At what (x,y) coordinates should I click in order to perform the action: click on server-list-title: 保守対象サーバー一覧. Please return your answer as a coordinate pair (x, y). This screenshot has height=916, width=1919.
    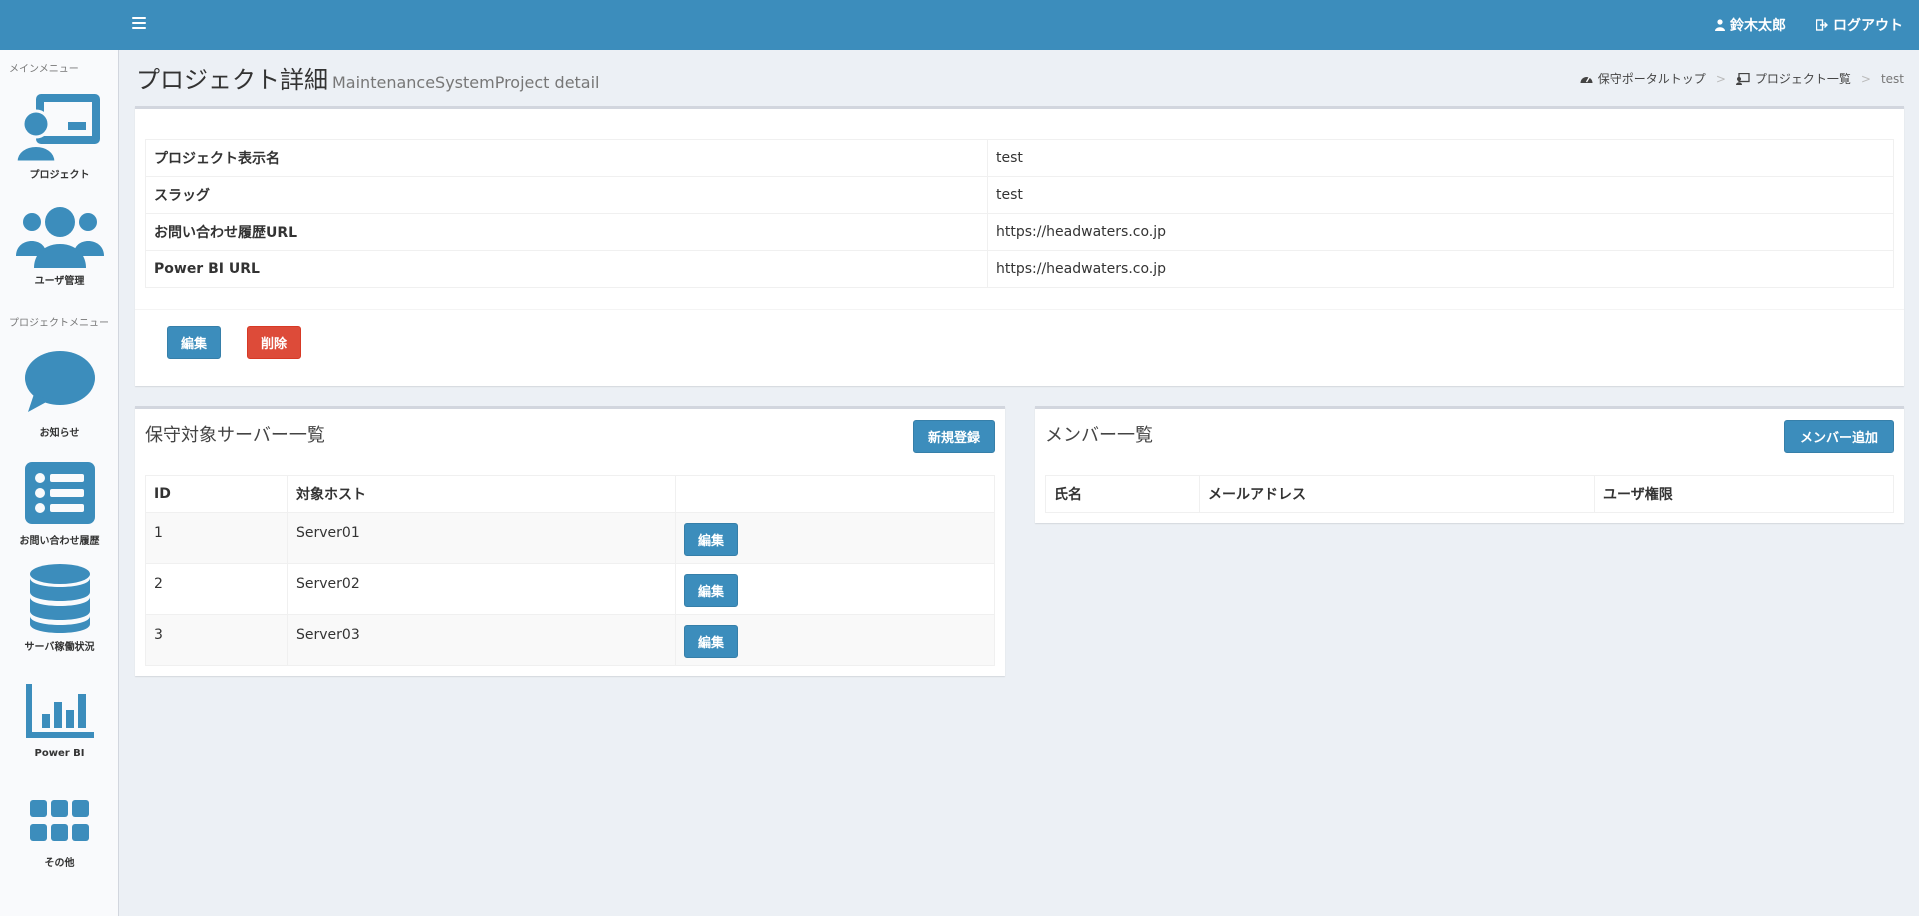
    Looking at the image, I should click on (235, 435).